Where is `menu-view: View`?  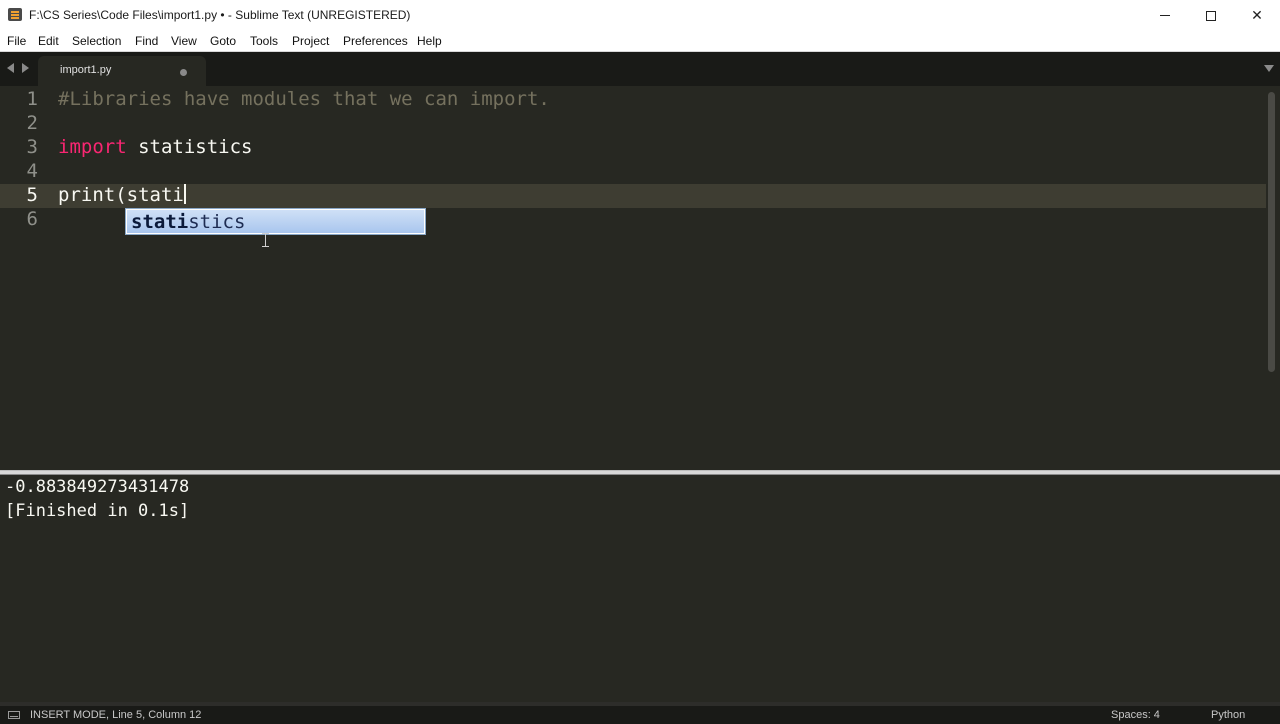
menu-view: View is located at coordinates (184, 41).